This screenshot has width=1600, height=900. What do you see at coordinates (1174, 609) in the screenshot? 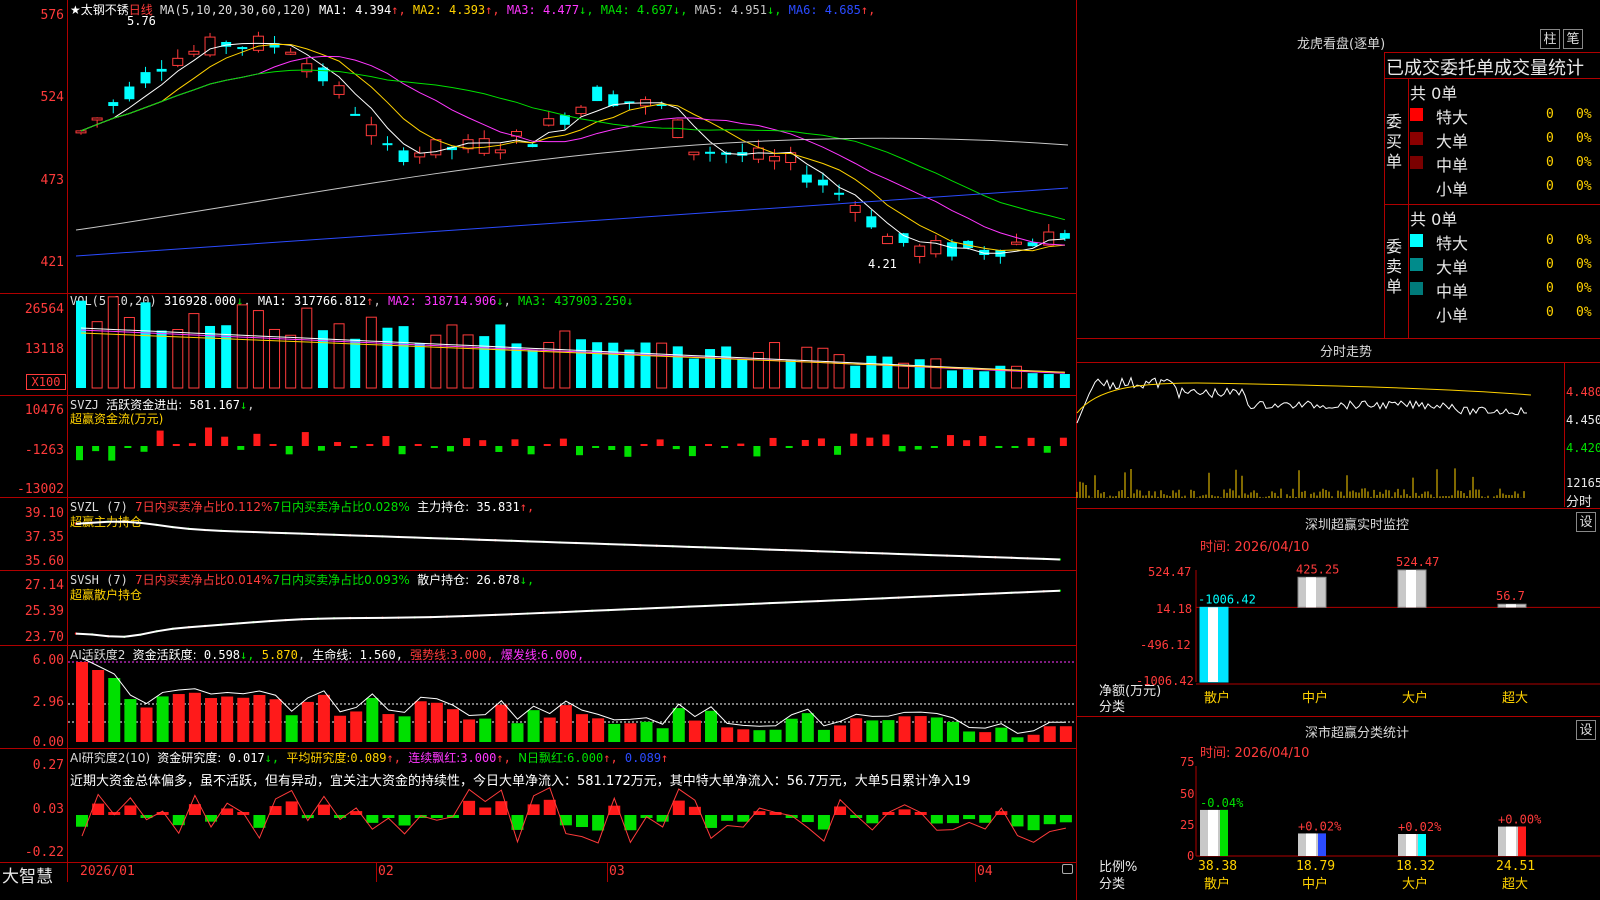
I see `sz-monitor-ytick: 14.18` at bounding box center [1174, 609].